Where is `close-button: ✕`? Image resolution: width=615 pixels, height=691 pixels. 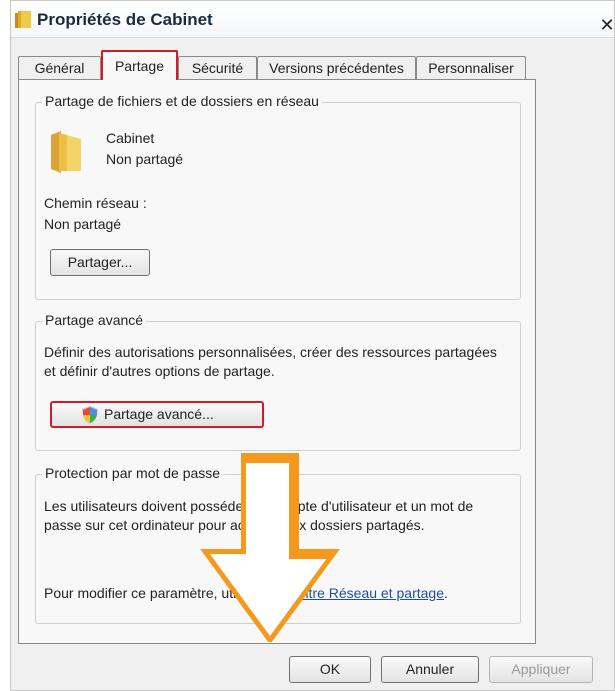 close-button: ✕ is located at coordinates (605, 25).